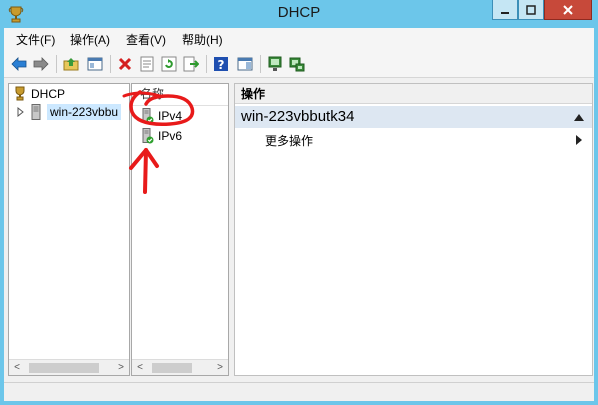 The width and height of the screenshot is (598, 405). What do you see at coordinates (19, 64) in the screenshot?
I see `back-arrow-icon` at bounding box center [19, 64].